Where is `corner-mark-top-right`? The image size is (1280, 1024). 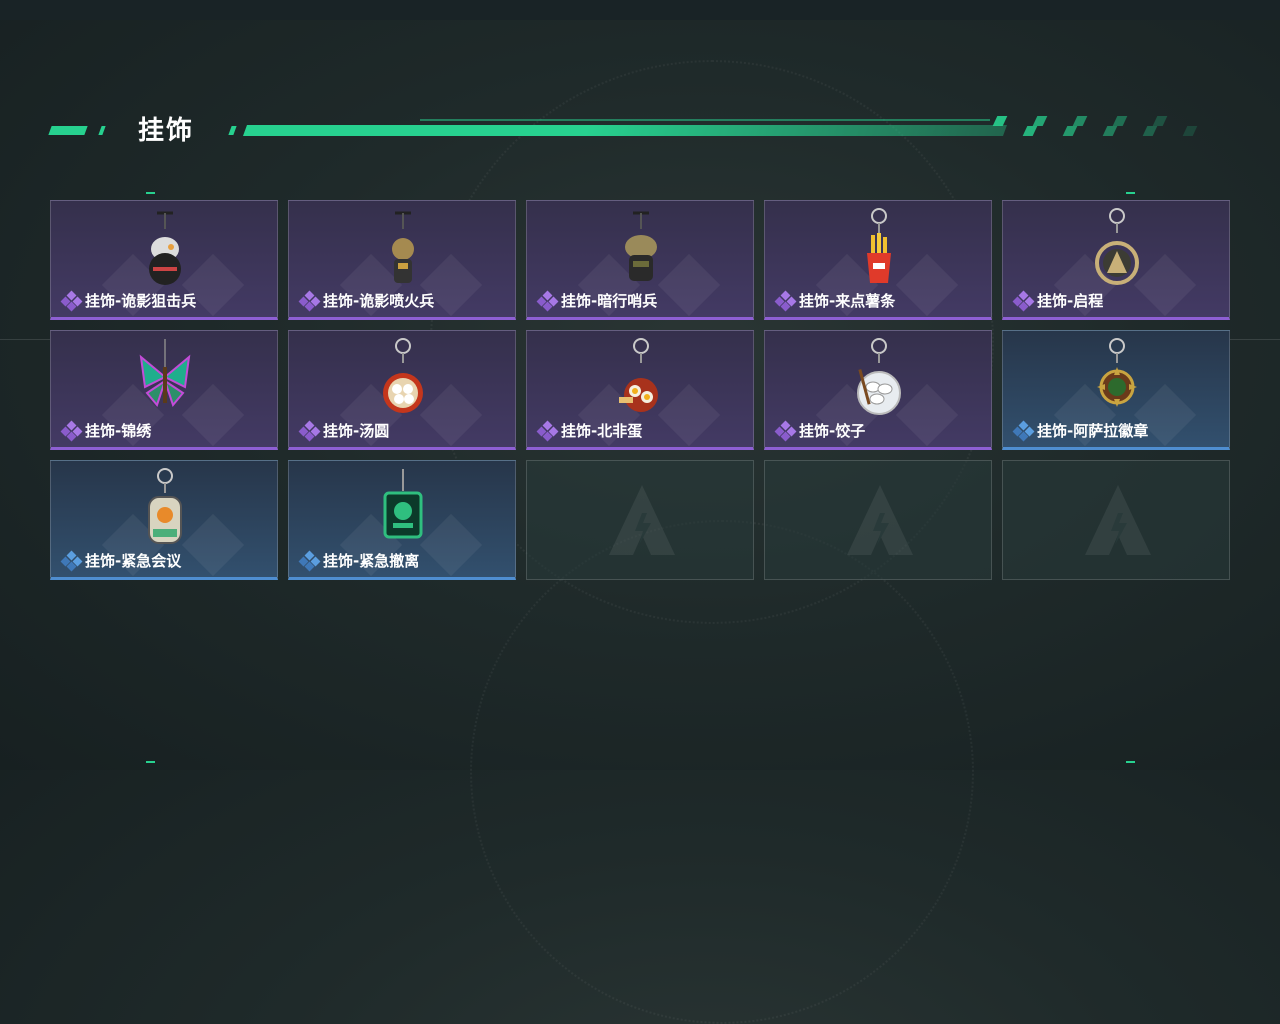 corner-mark-top-right is located at coordinates (1130, 193).